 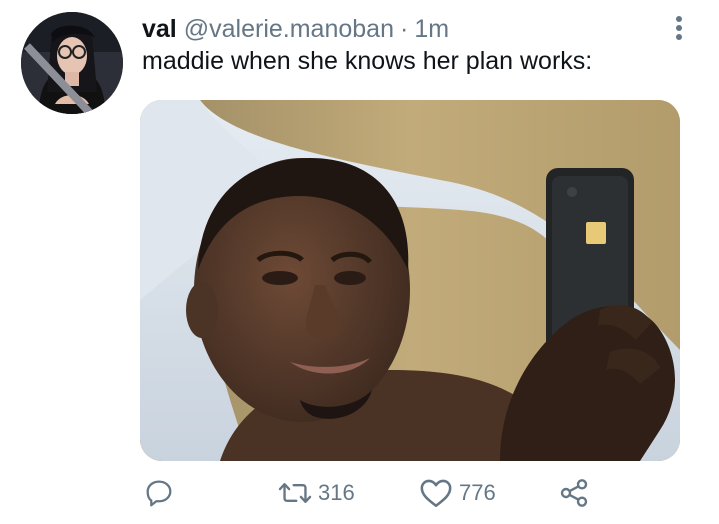 What do you see at coordinates (436, 493) in the screenshot?
I see `heart-icon` at bounding box center [436, 493].